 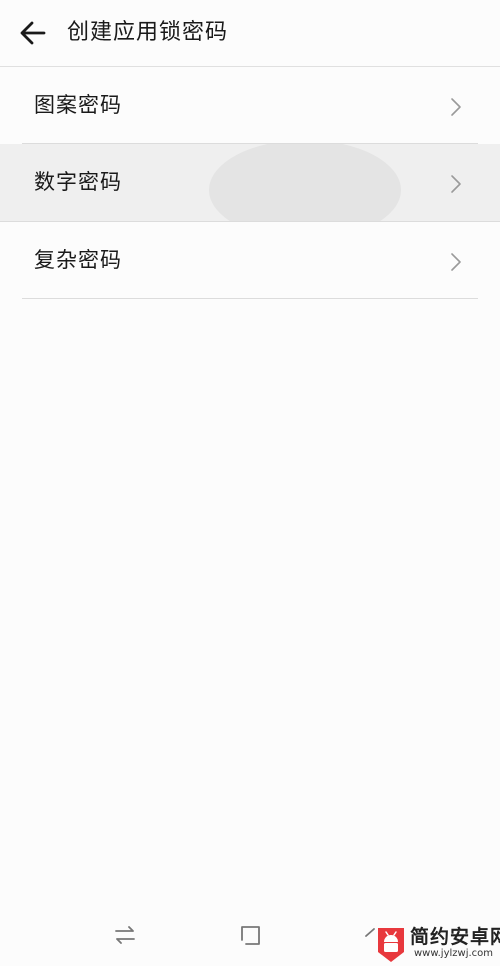 I want to click on watermark-name: 简约安卓网, so click(x=455, y=937).